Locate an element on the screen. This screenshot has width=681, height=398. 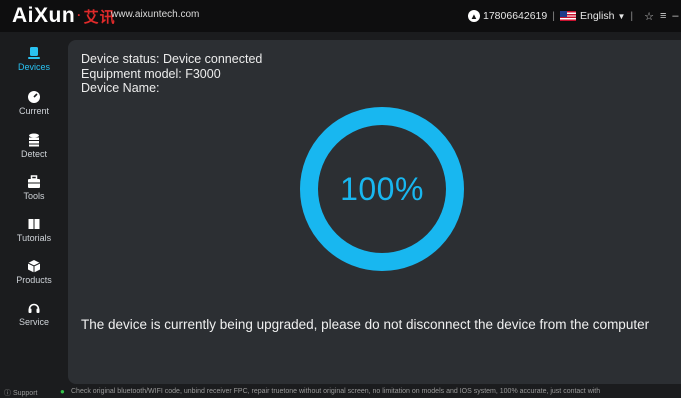
headset-icon is located at coordinates (34, 308).